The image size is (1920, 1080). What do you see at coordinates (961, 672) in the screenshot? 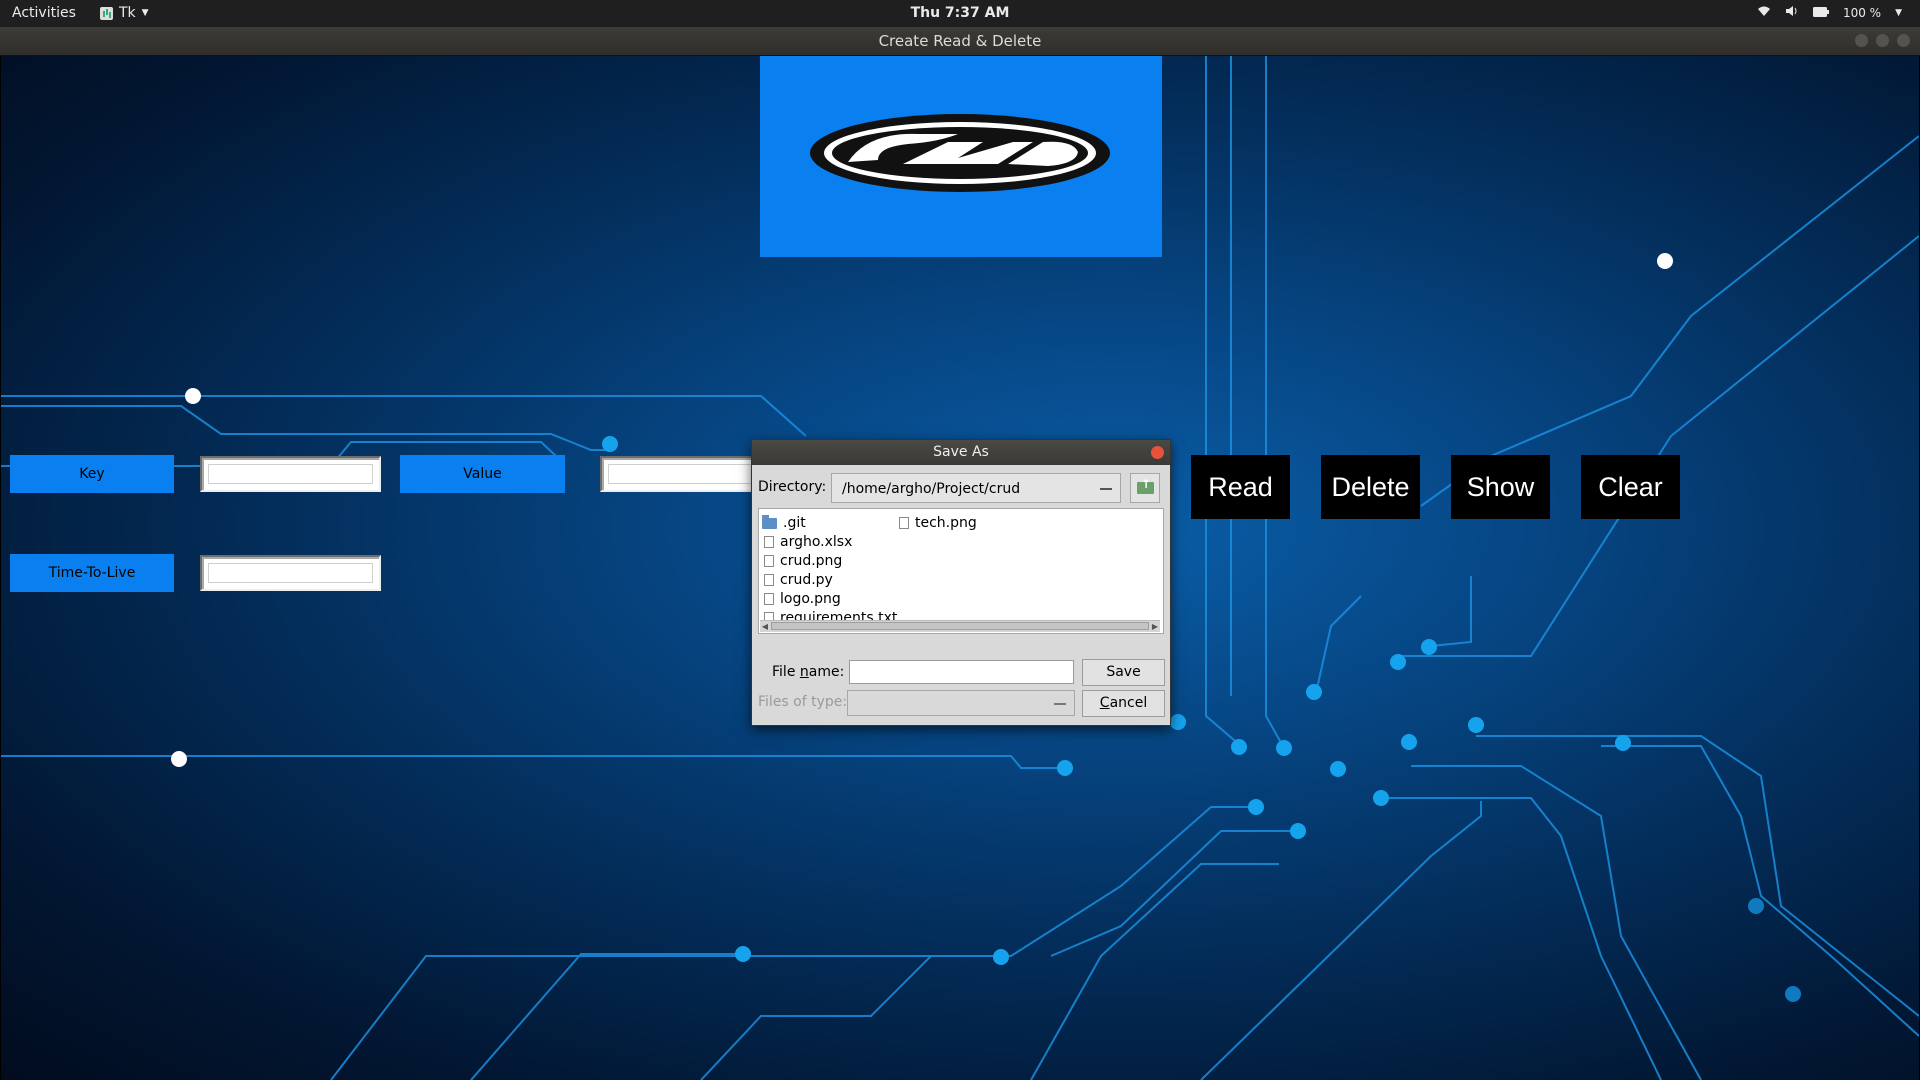
I see `file-name-input` at bounding box center [961, 672].